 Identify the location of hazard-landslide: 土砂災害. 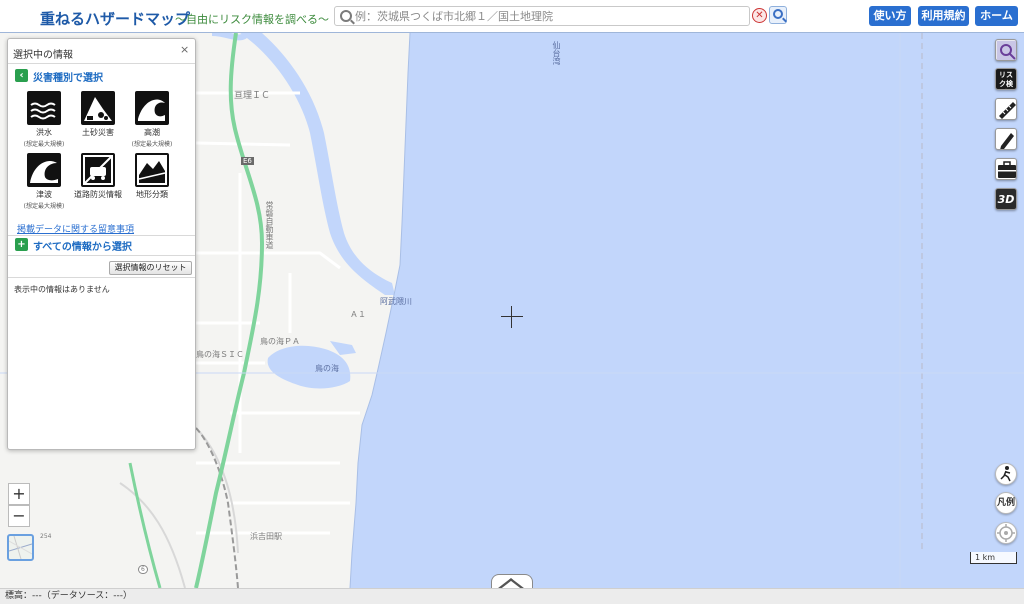
(98, 115).